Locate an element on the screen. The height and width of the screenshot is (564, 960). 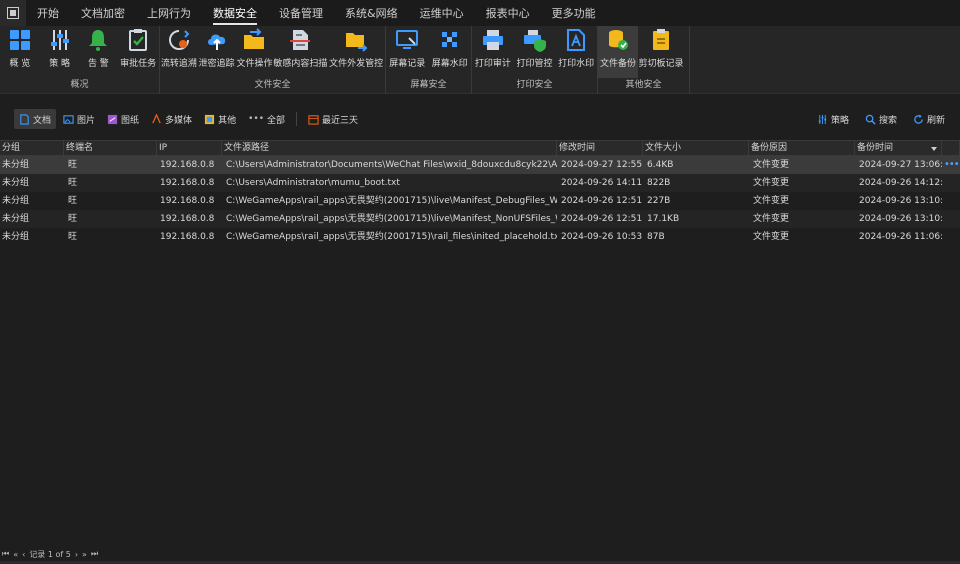
strategy-filter-button: 策略 is located at coordinates (833, 119).